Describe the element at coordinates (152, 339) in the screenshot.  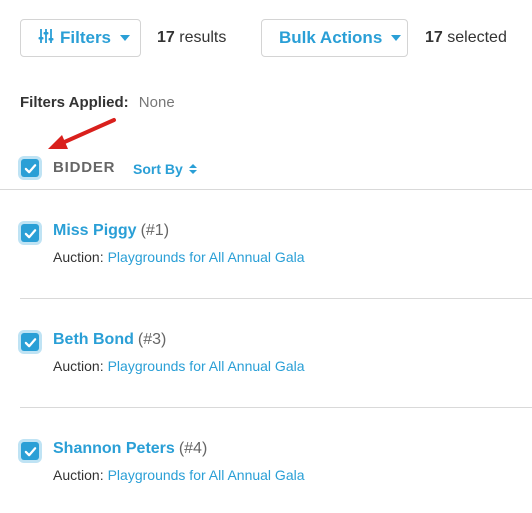
I see `bidder-number: (#3)` at that location.